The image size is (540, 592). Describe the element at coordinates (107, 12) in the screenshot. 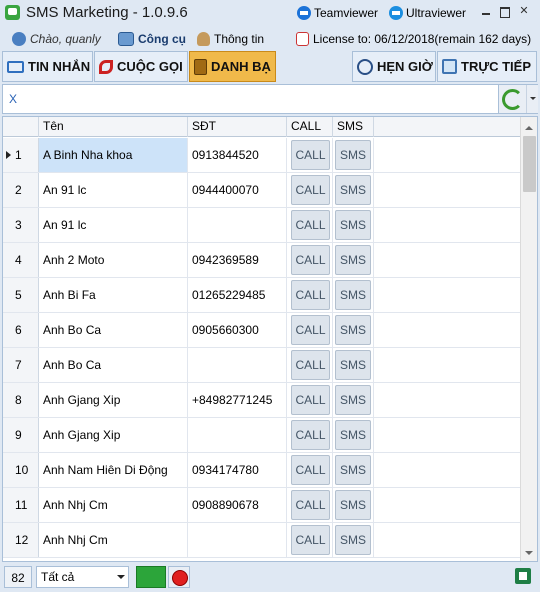

I see `window-title: SMS Marketing - 1.0.9.6` at that location.